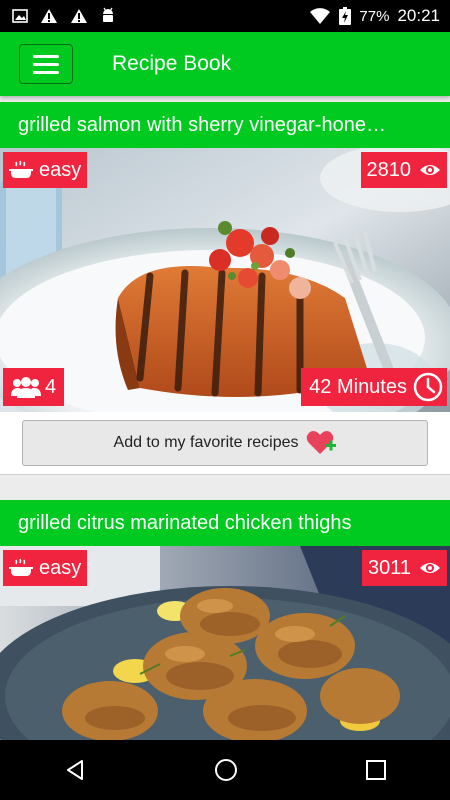 The image size is (450, 800). Describe the element at coordinates (225, 523) in the screenshot. I see `recipe-title: grilled citrus marinated chicken thighs` at that location.